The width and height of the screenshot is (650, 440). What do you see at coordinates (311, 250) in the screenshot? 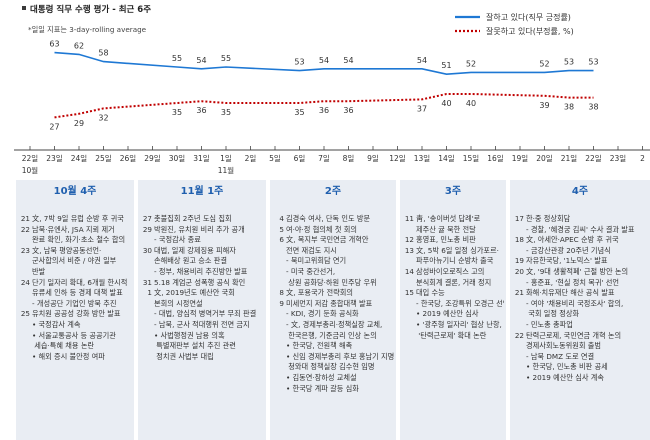
I see `event-text: 전면 재검도 지시` at bounding box center [311, 250].